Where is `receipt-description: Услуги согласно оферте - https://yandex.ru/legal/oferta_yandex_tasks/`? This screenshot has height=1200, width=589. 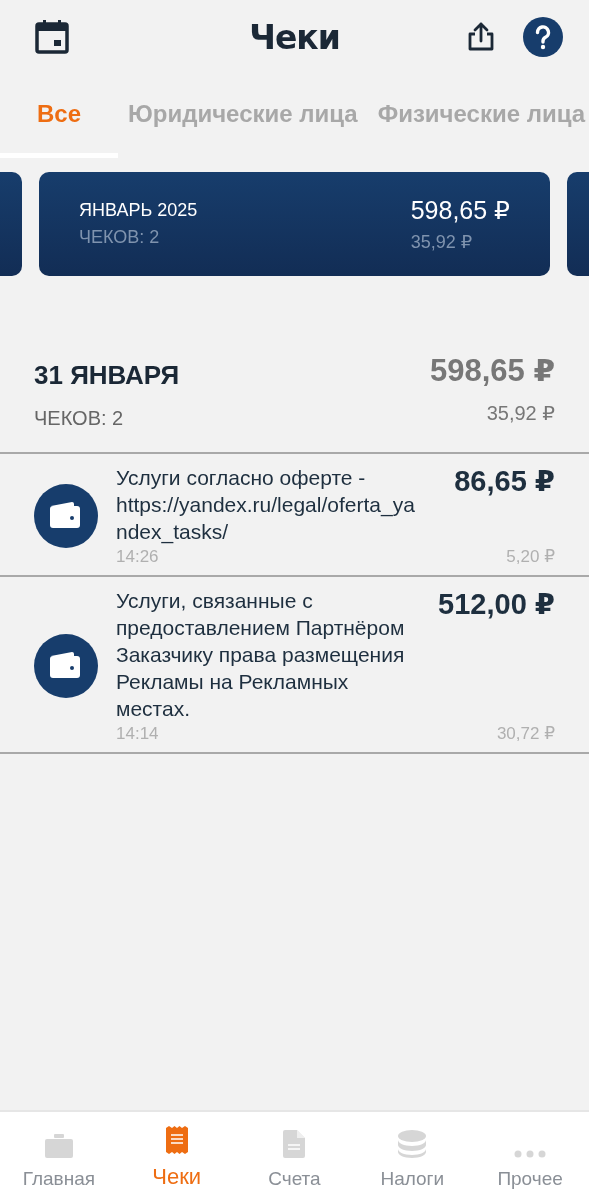 receipt-description: Услуги согласно оферте - https://yandex.ru/legal/oferta_yandex_tasks/ is located at coordinates (266, 505).